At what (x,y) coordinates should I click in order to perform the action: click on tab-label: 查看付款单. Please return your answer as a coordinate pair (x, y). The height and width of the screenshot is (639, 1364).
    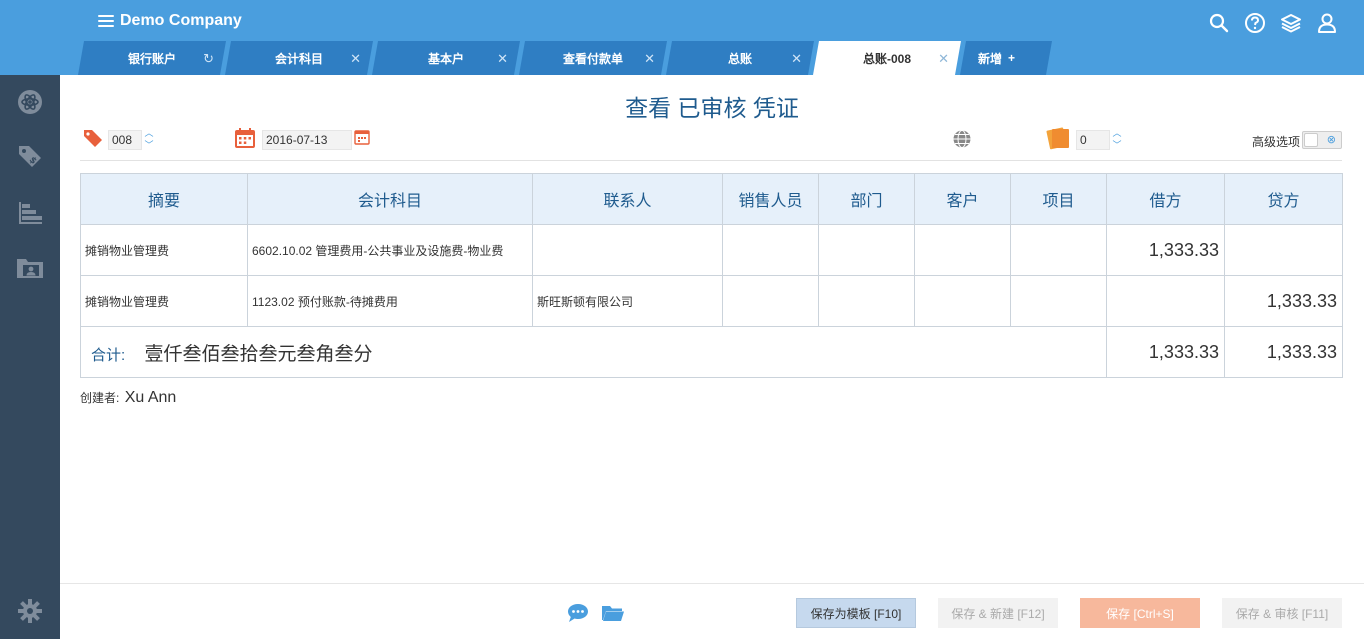
    Looking at the image, I should click on (592, 58).